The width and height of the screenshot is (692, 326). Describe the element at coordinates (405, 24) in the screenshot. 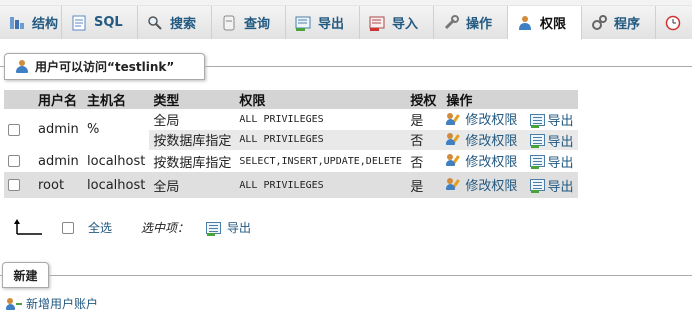

I see `tab-label: 导入` at that location.